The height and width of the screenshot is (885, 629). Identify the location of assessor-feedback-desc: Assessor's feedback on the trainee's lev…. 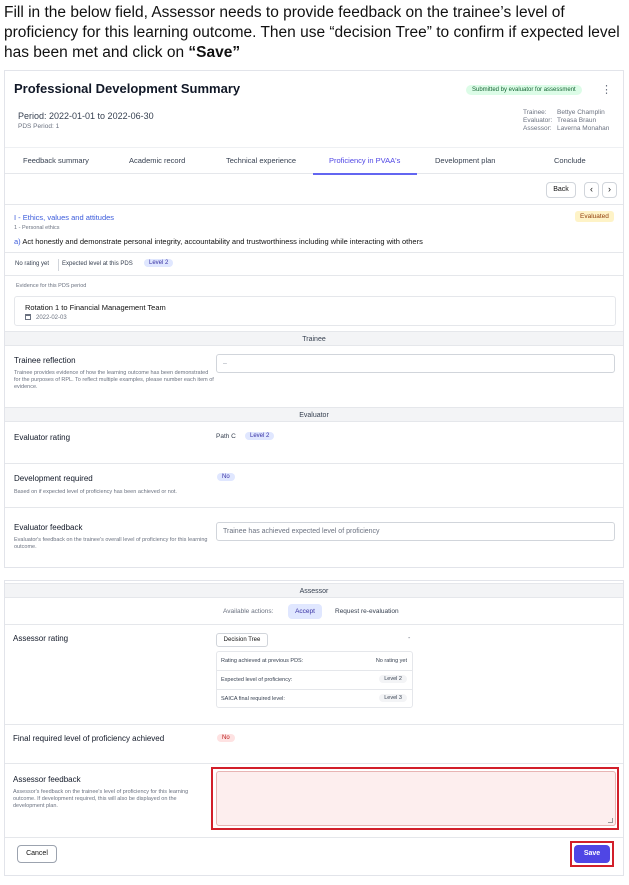
(101, 799).